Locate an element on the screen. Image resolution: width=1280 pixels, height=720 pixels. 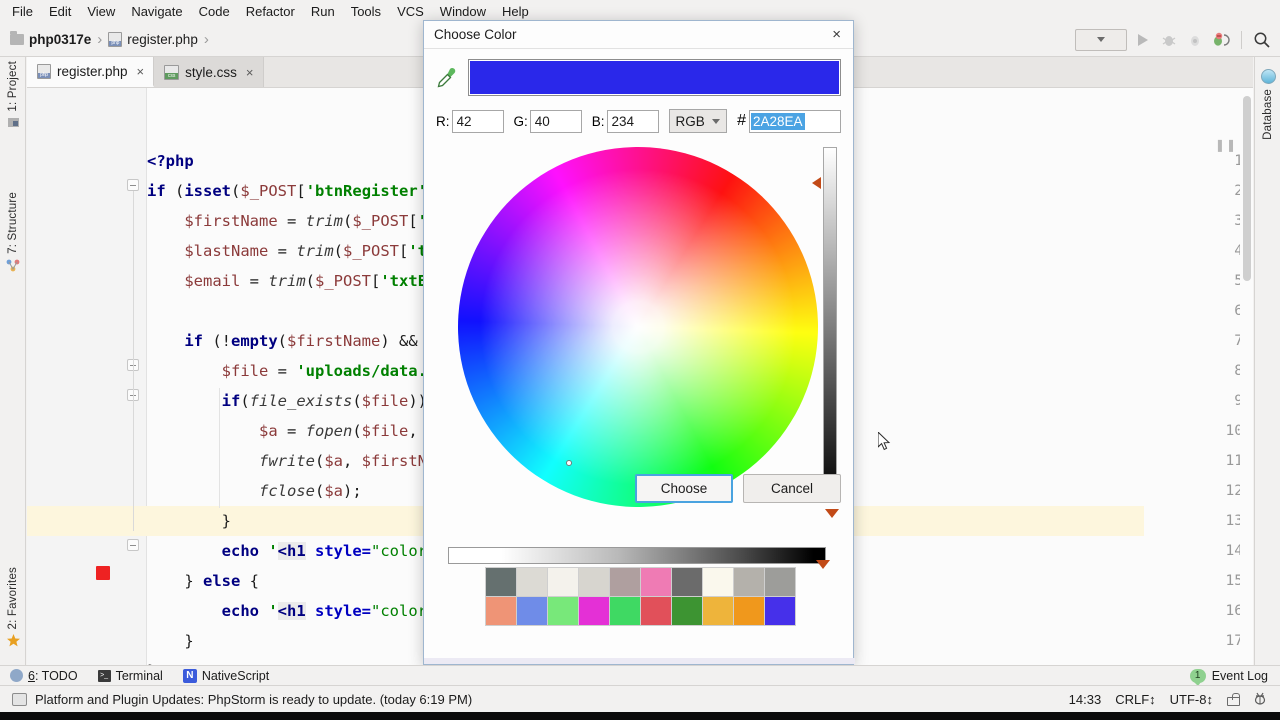
editor-vertical-scrollbar is located at coordinates (1246, 376).